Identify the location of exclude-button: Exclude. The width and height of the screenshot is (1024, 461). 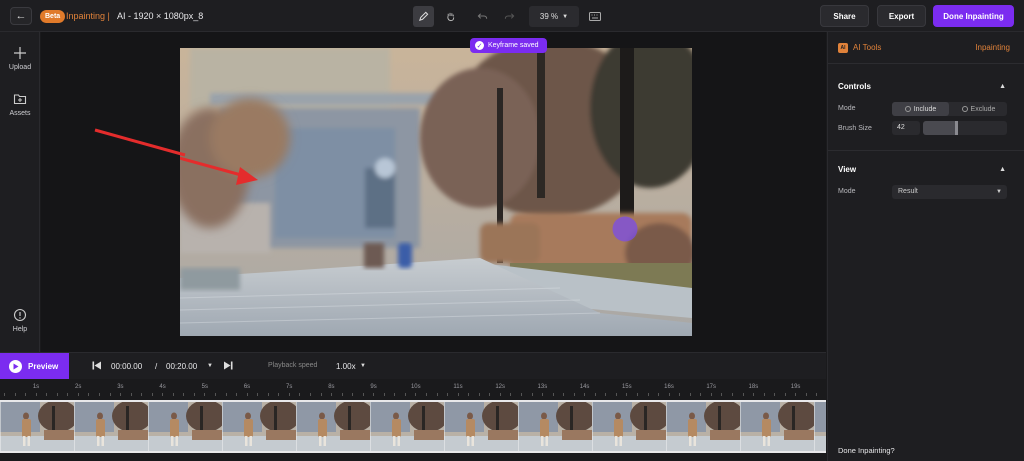
(978, 109).